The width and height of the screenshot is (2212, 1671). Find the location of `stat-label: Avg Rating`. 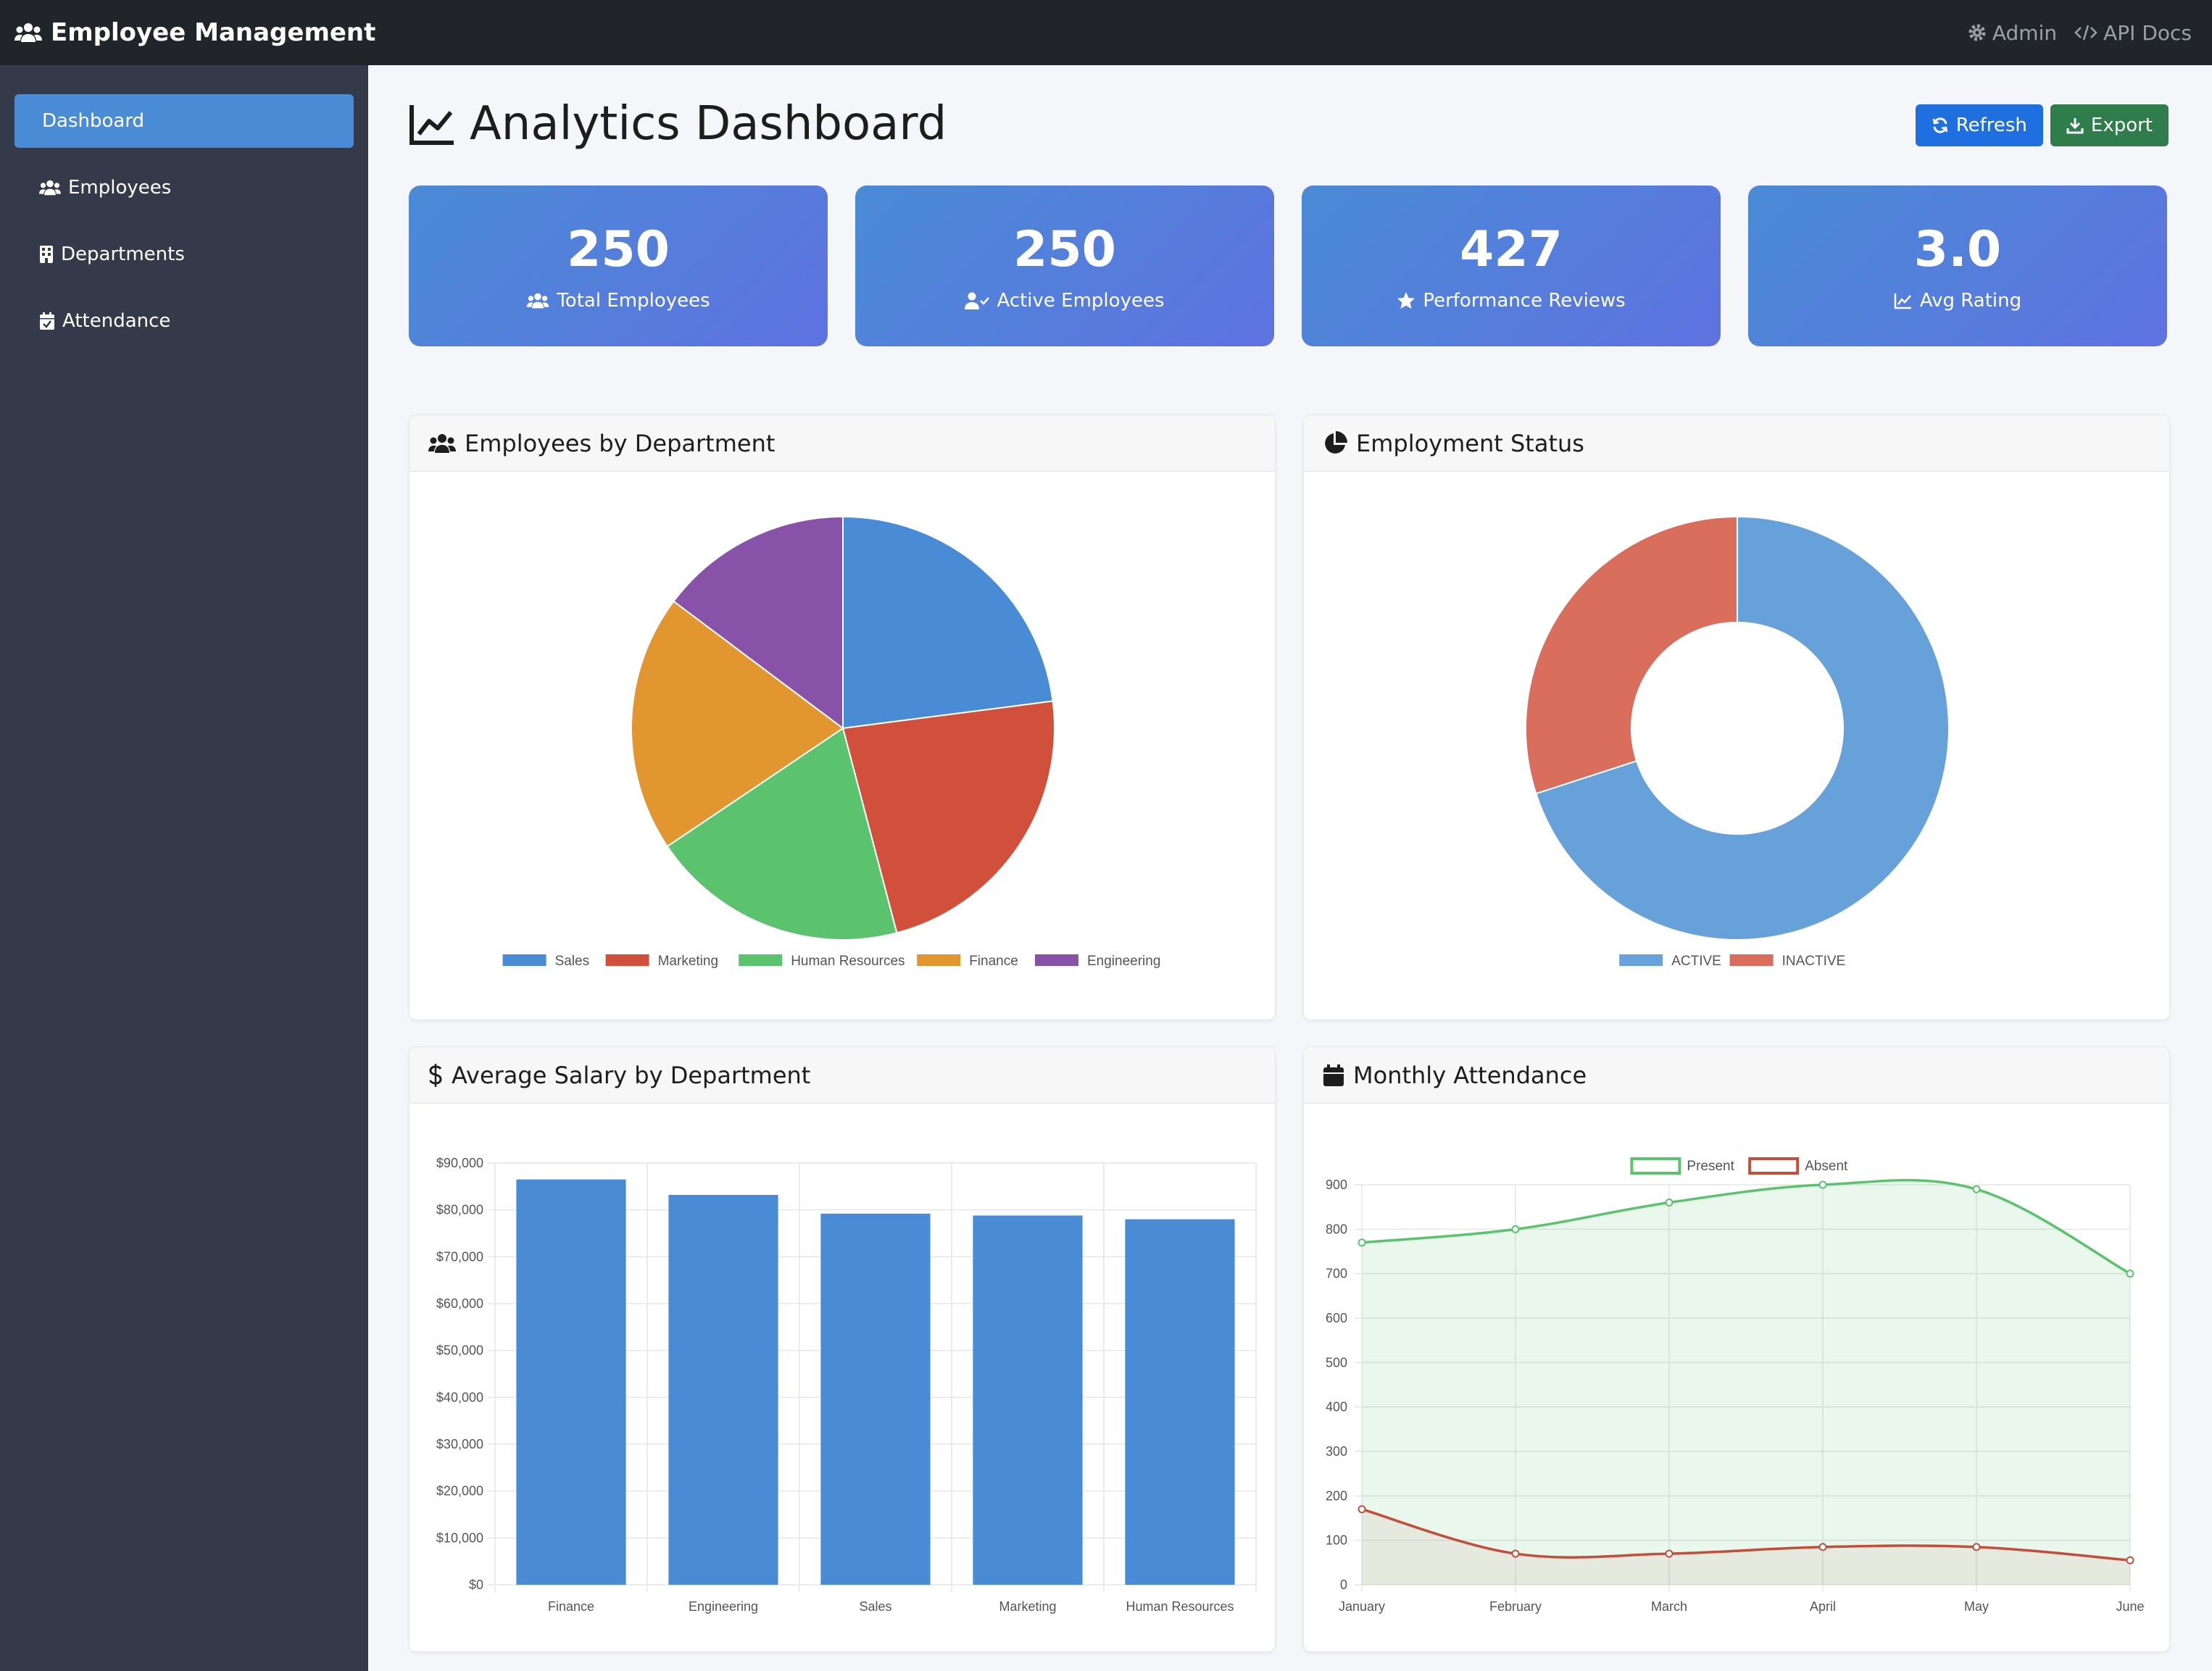

stat-label: Avg Rating is located at coordinates (1970, 300).